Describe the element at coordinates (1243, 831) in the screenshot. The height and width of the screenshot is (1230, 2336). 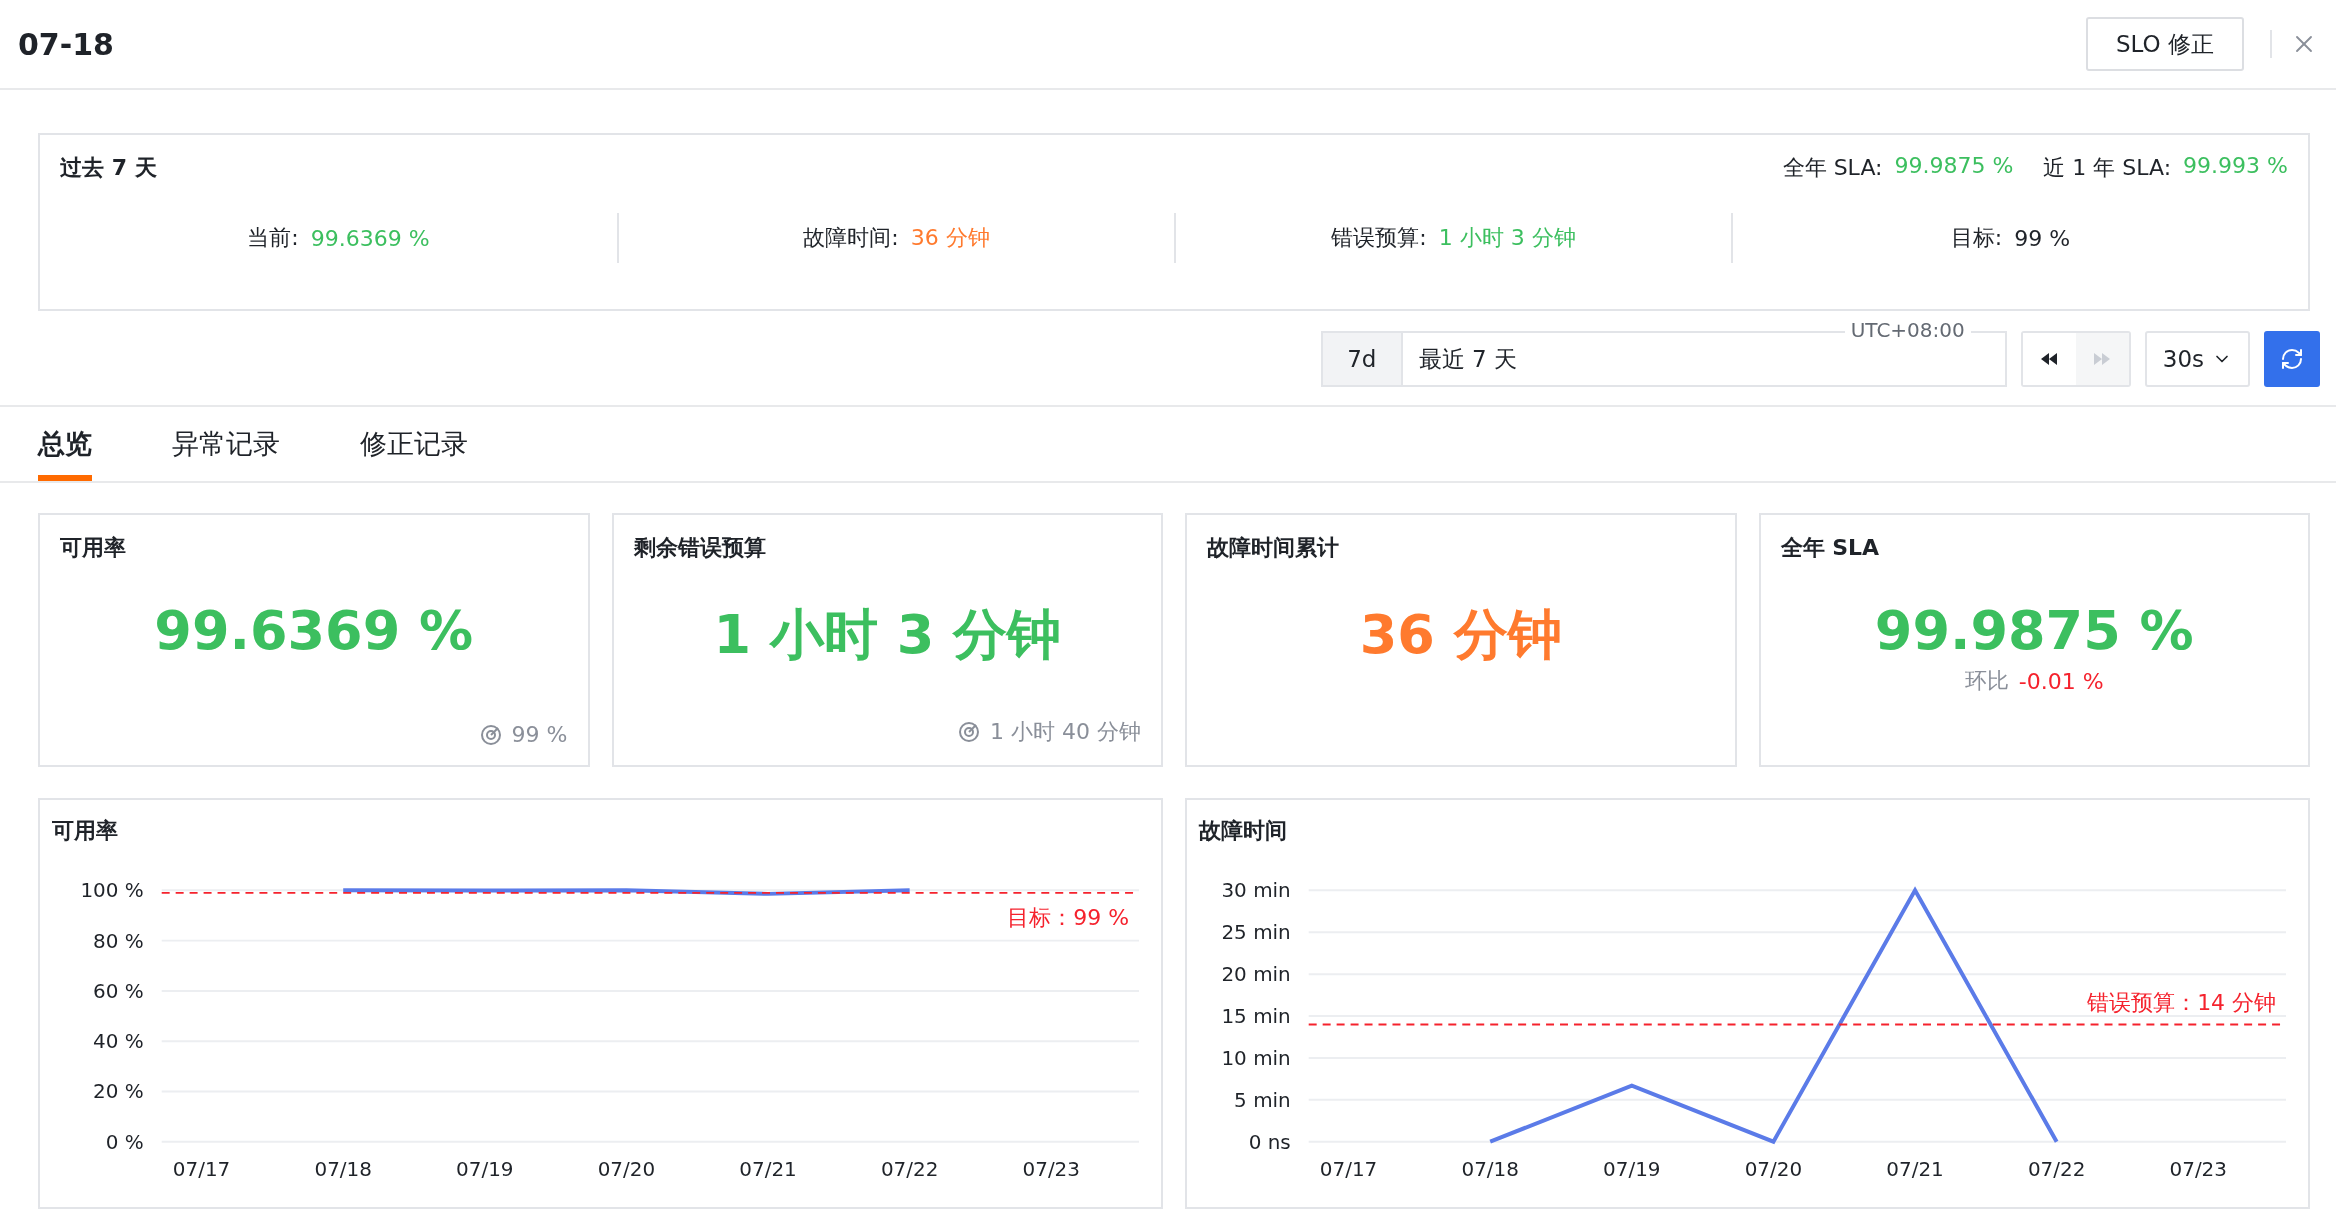
I see `chart-title: 故障时间` at that location.